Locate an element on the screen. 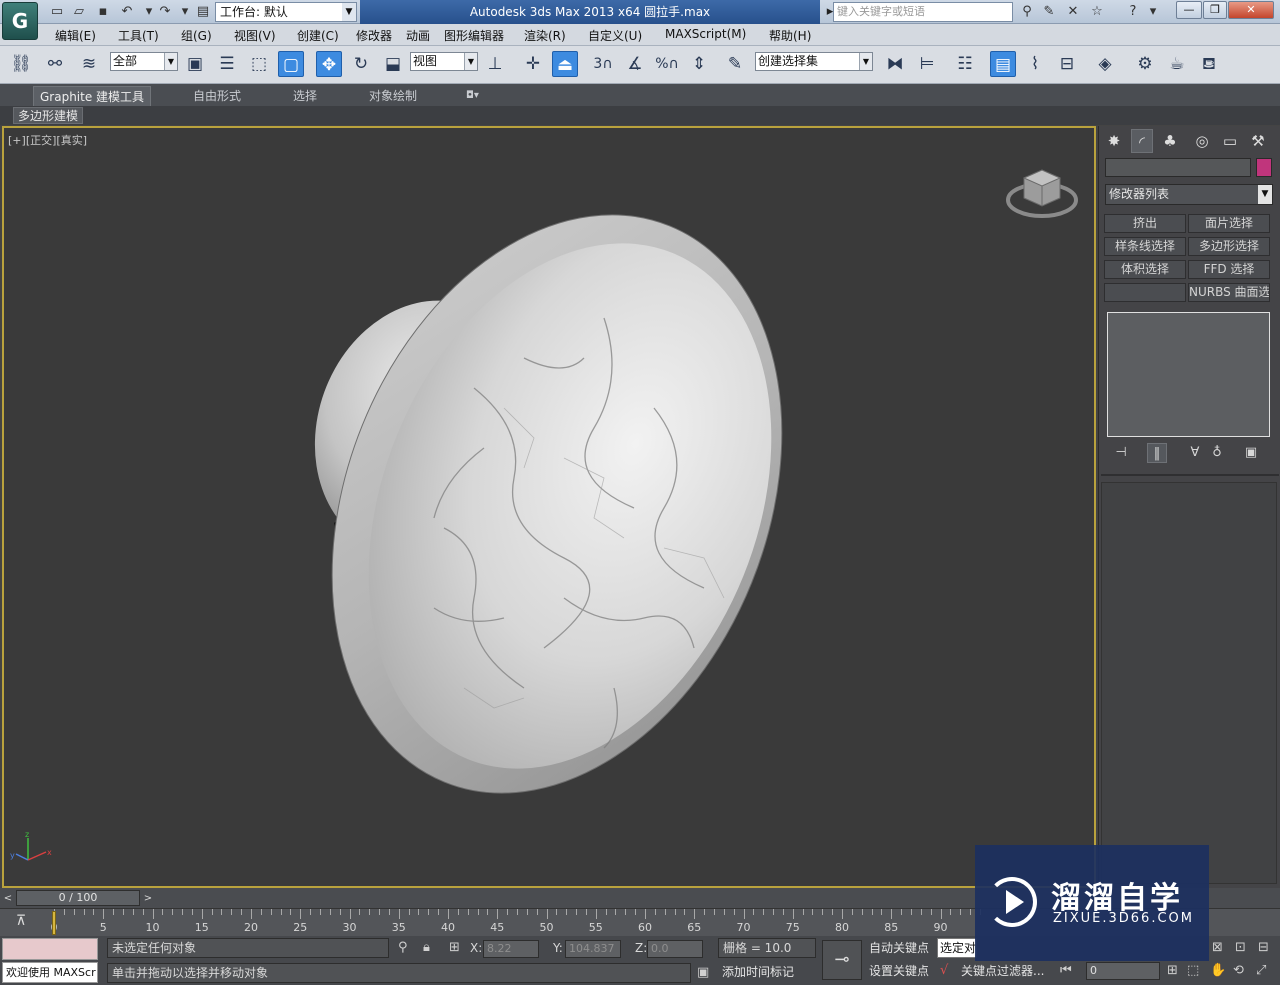 Image resolution: width=1280 pixels, height=985 pixels. render-production-icon: ⛾ is located at coordinates (1209, 64).